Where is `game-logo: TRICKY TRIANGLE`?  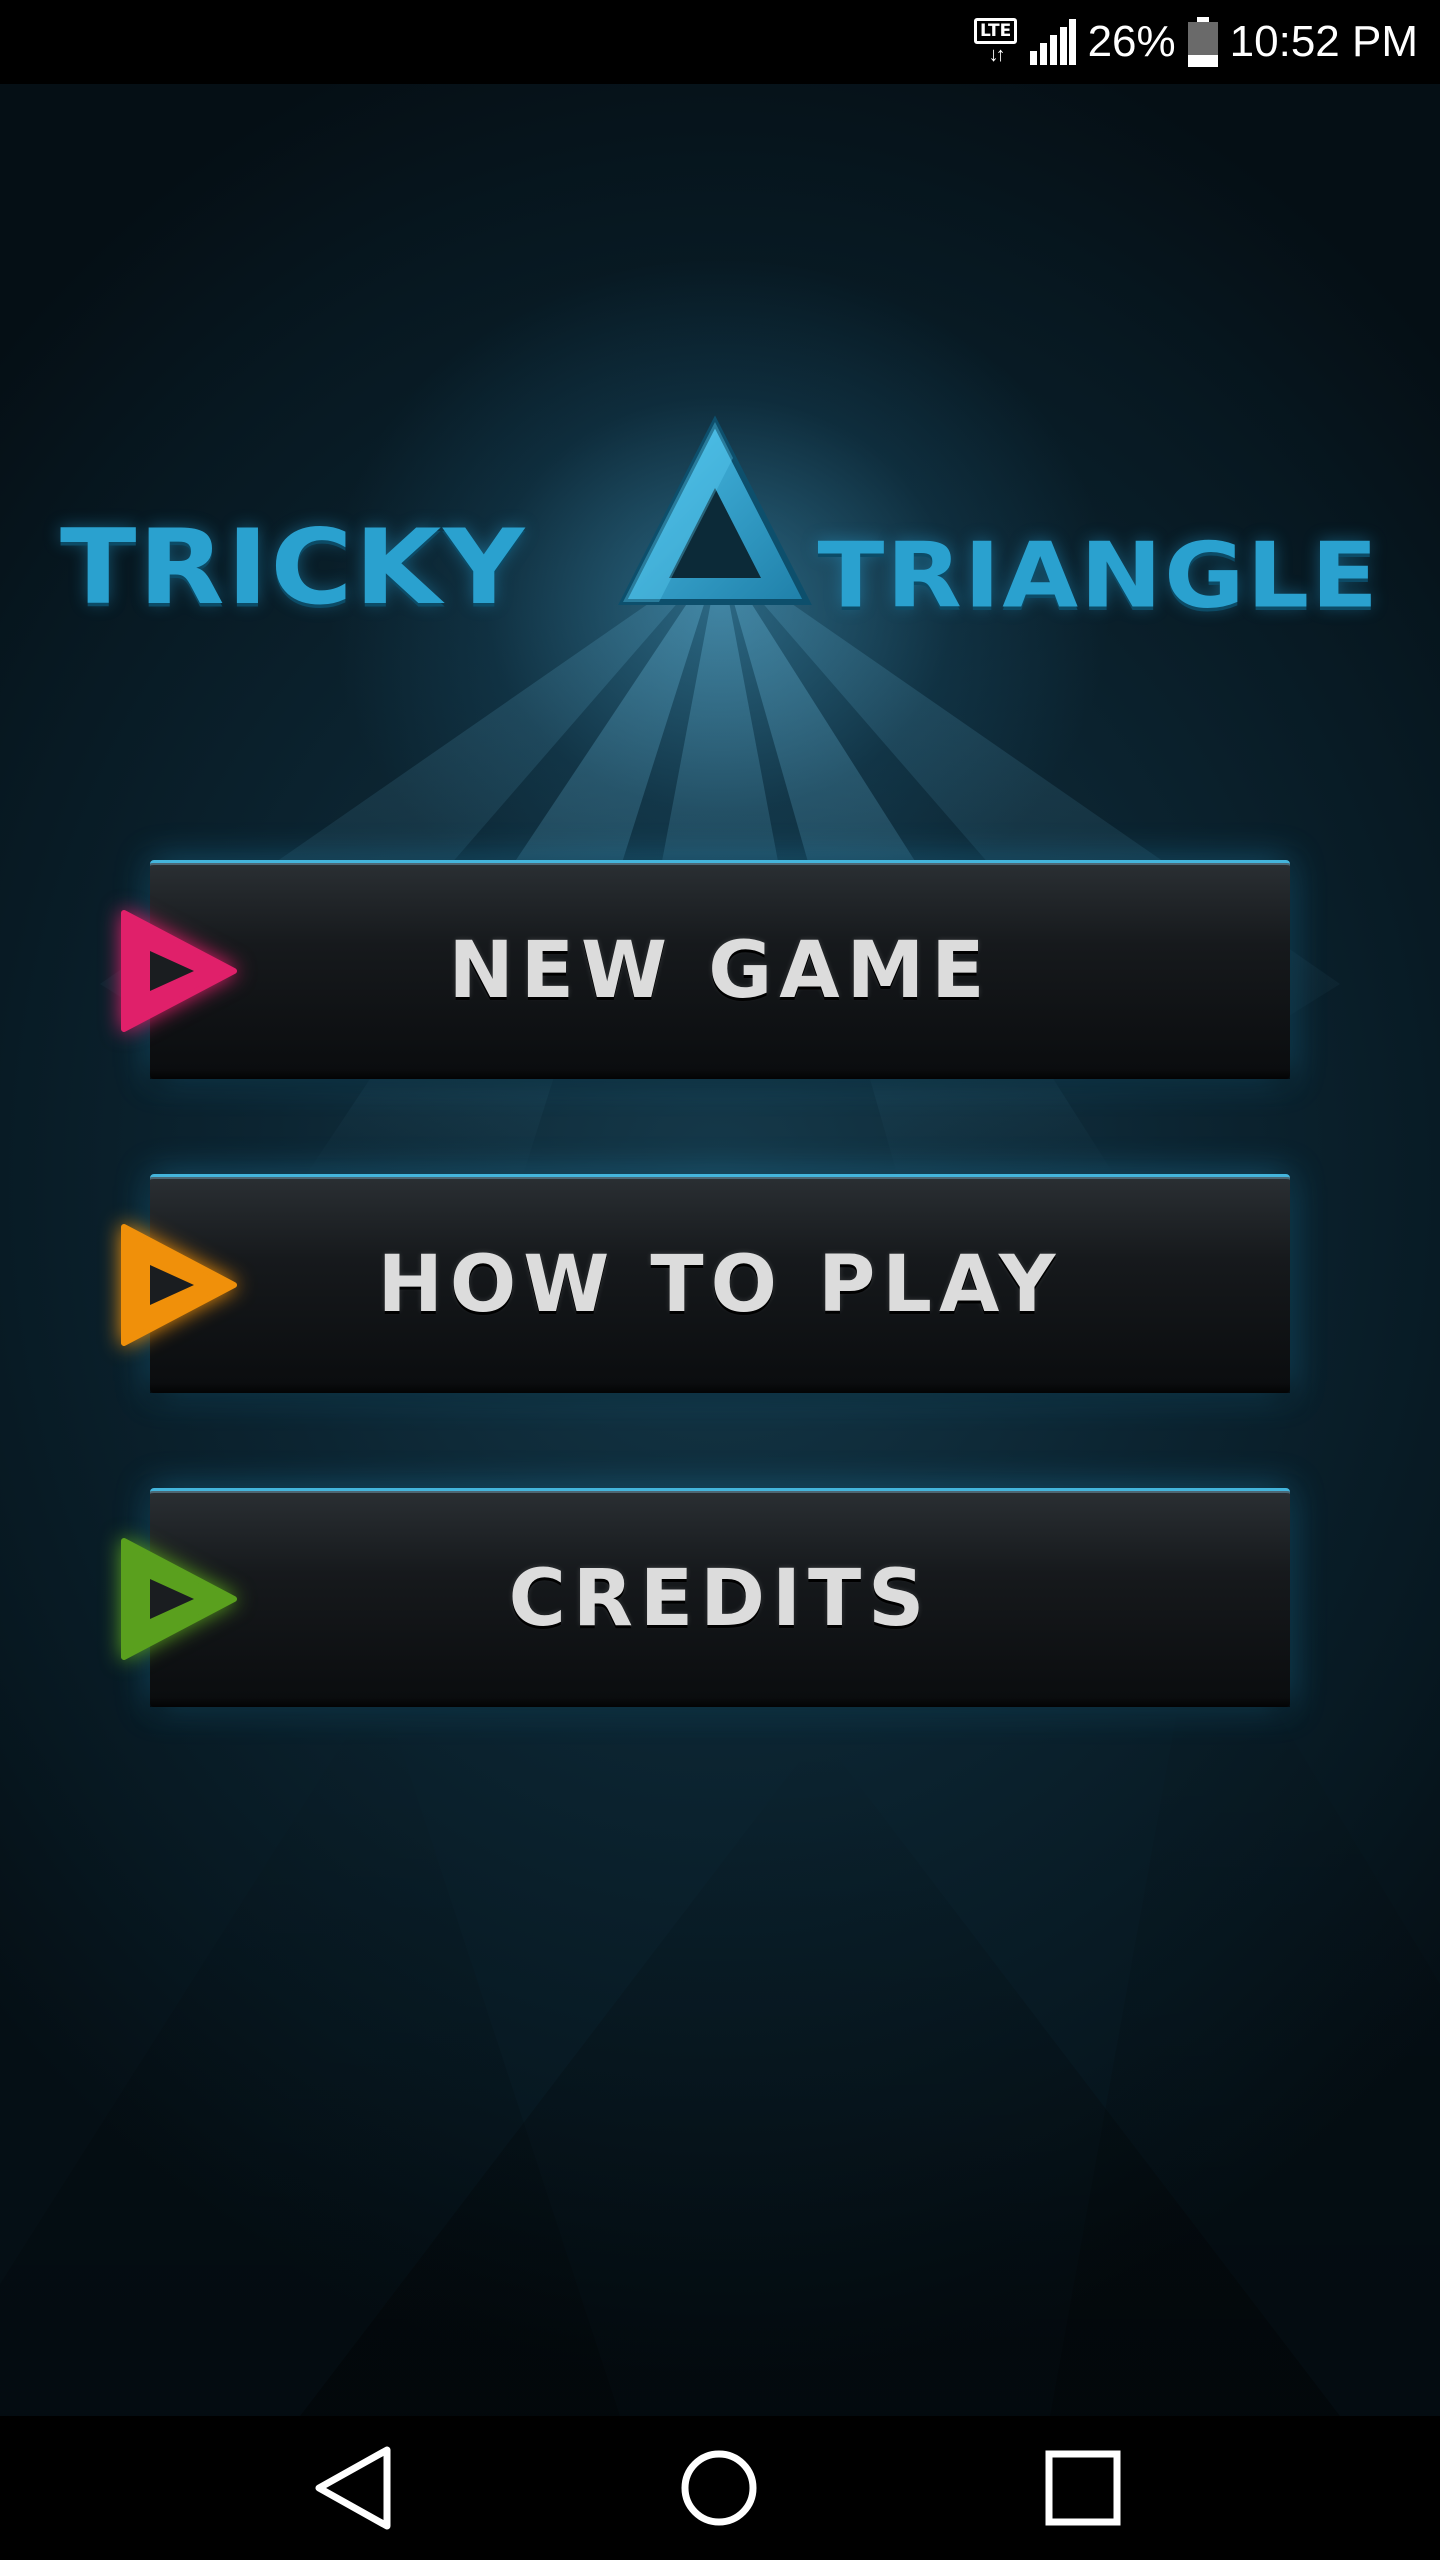 game-logo: TRICKY TRIANGLE is located at coordinates (720, 574).